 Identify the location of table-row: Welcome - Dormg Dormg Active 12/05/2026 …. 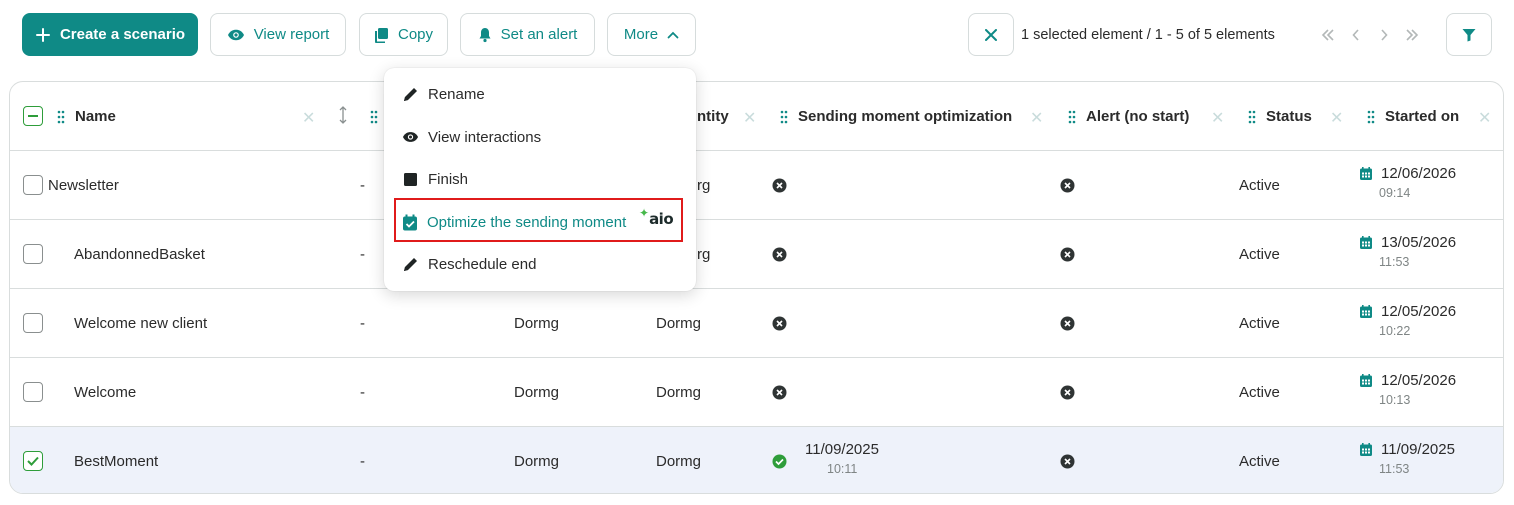
(756, 392).